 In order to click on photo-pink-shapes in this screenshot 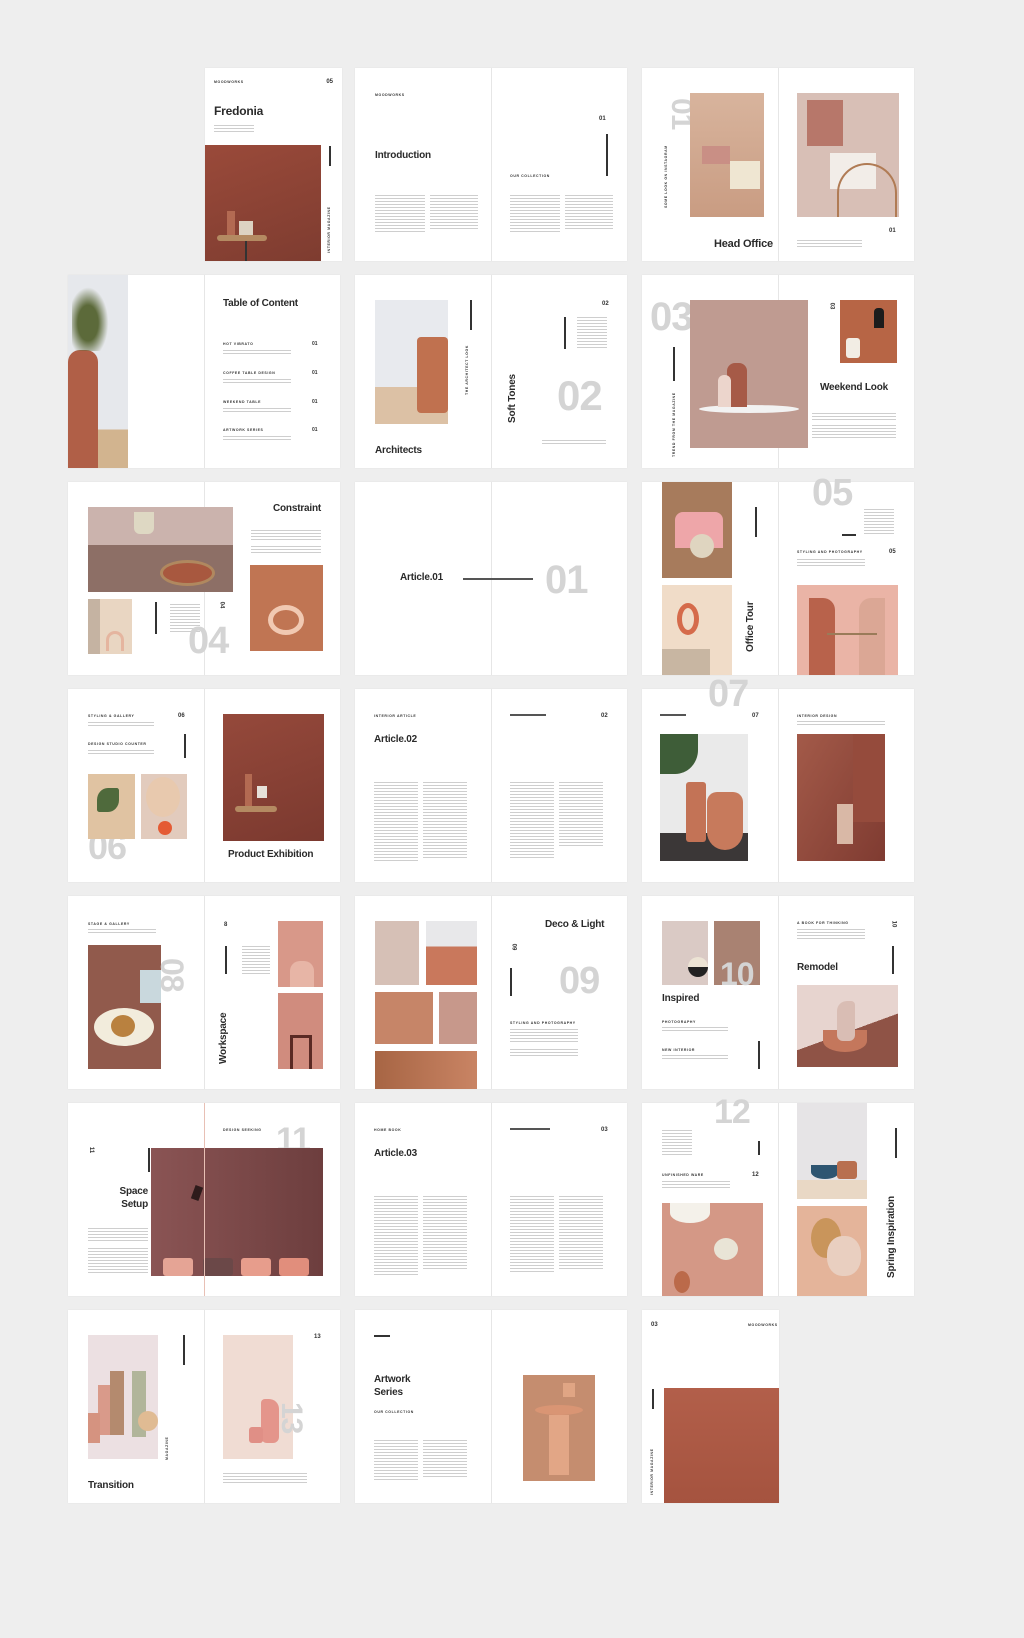, I will do `click(697, 530)`.